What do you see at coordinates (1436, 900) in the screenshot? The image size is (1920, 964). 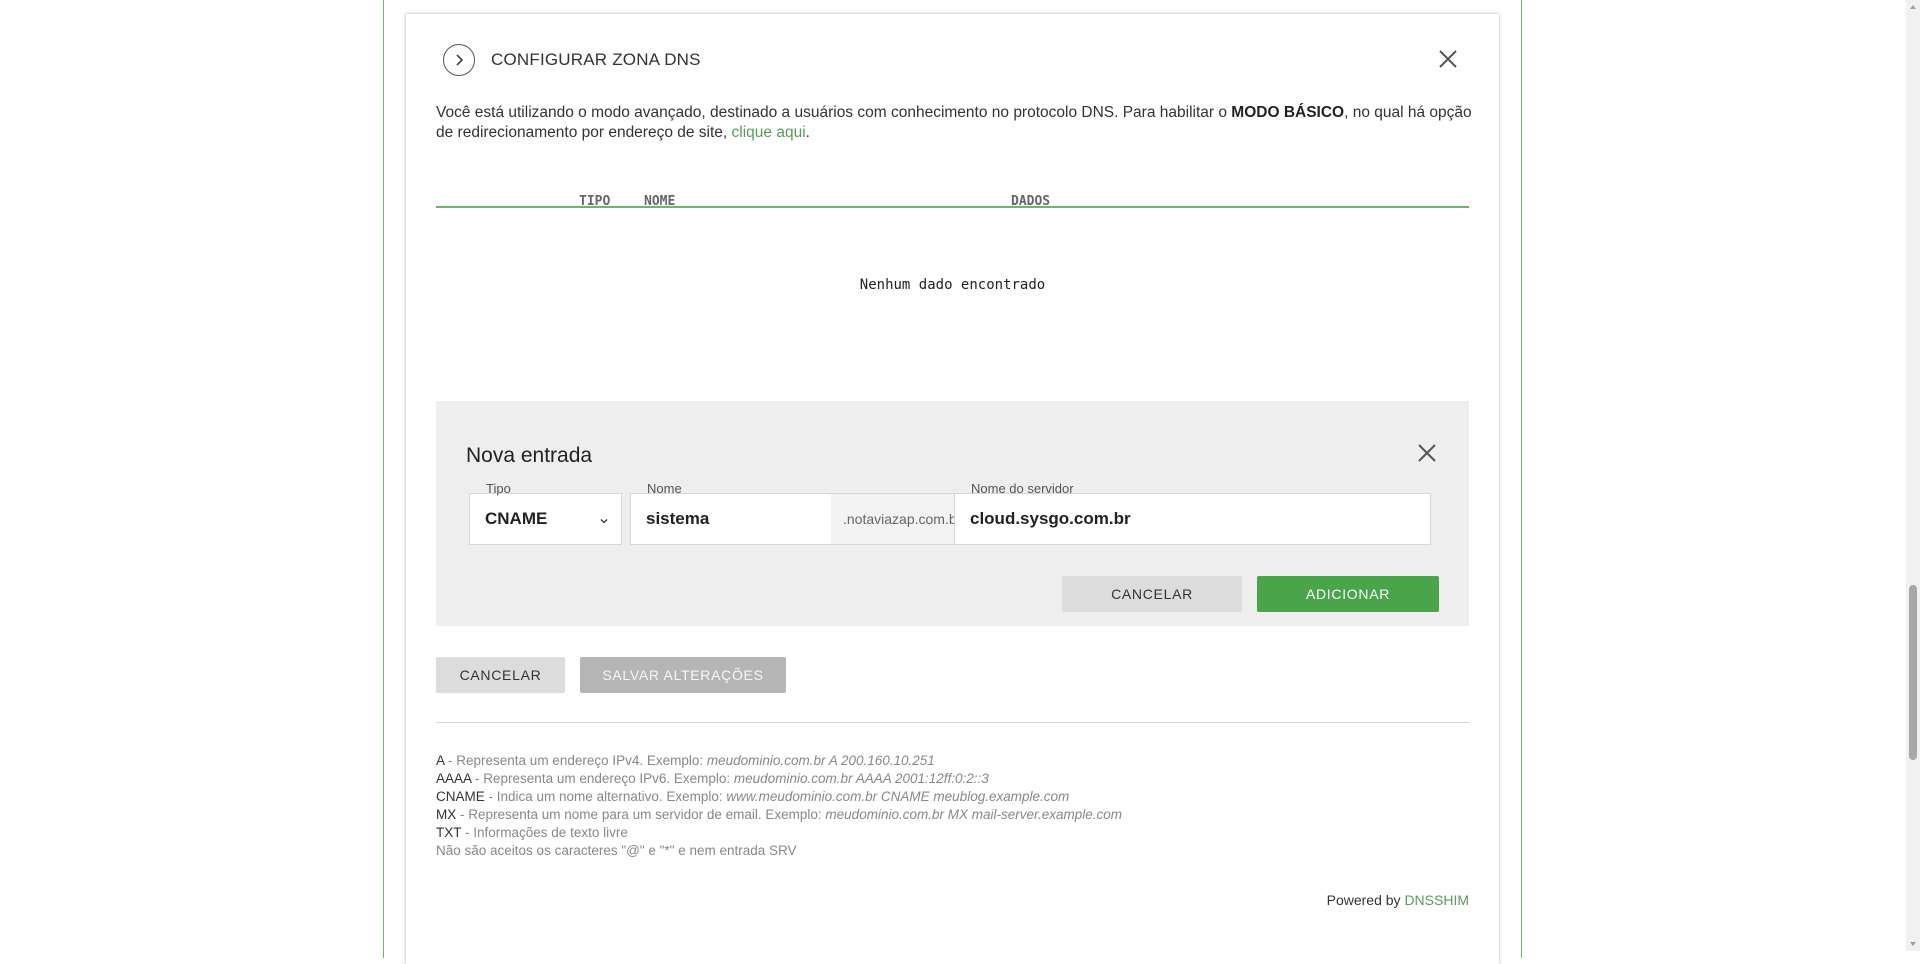 I see `dnsshim-link: DNSSHIM` at bounding box center [1436, 900].